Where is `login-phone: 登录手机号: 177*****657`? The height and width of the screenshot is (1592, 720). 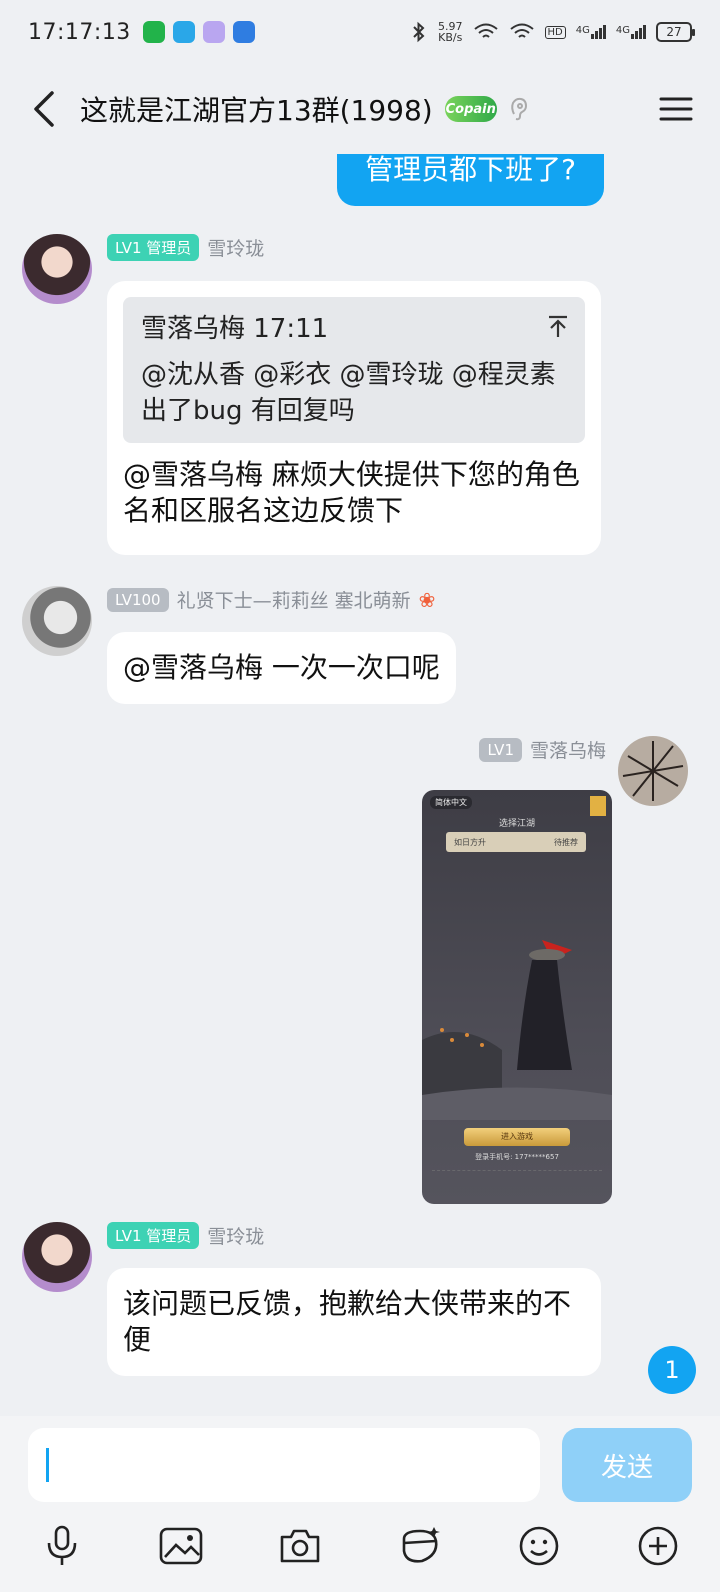 login-phone: 登录手机号: 177*****657 is located at coordinates (517, 1157).